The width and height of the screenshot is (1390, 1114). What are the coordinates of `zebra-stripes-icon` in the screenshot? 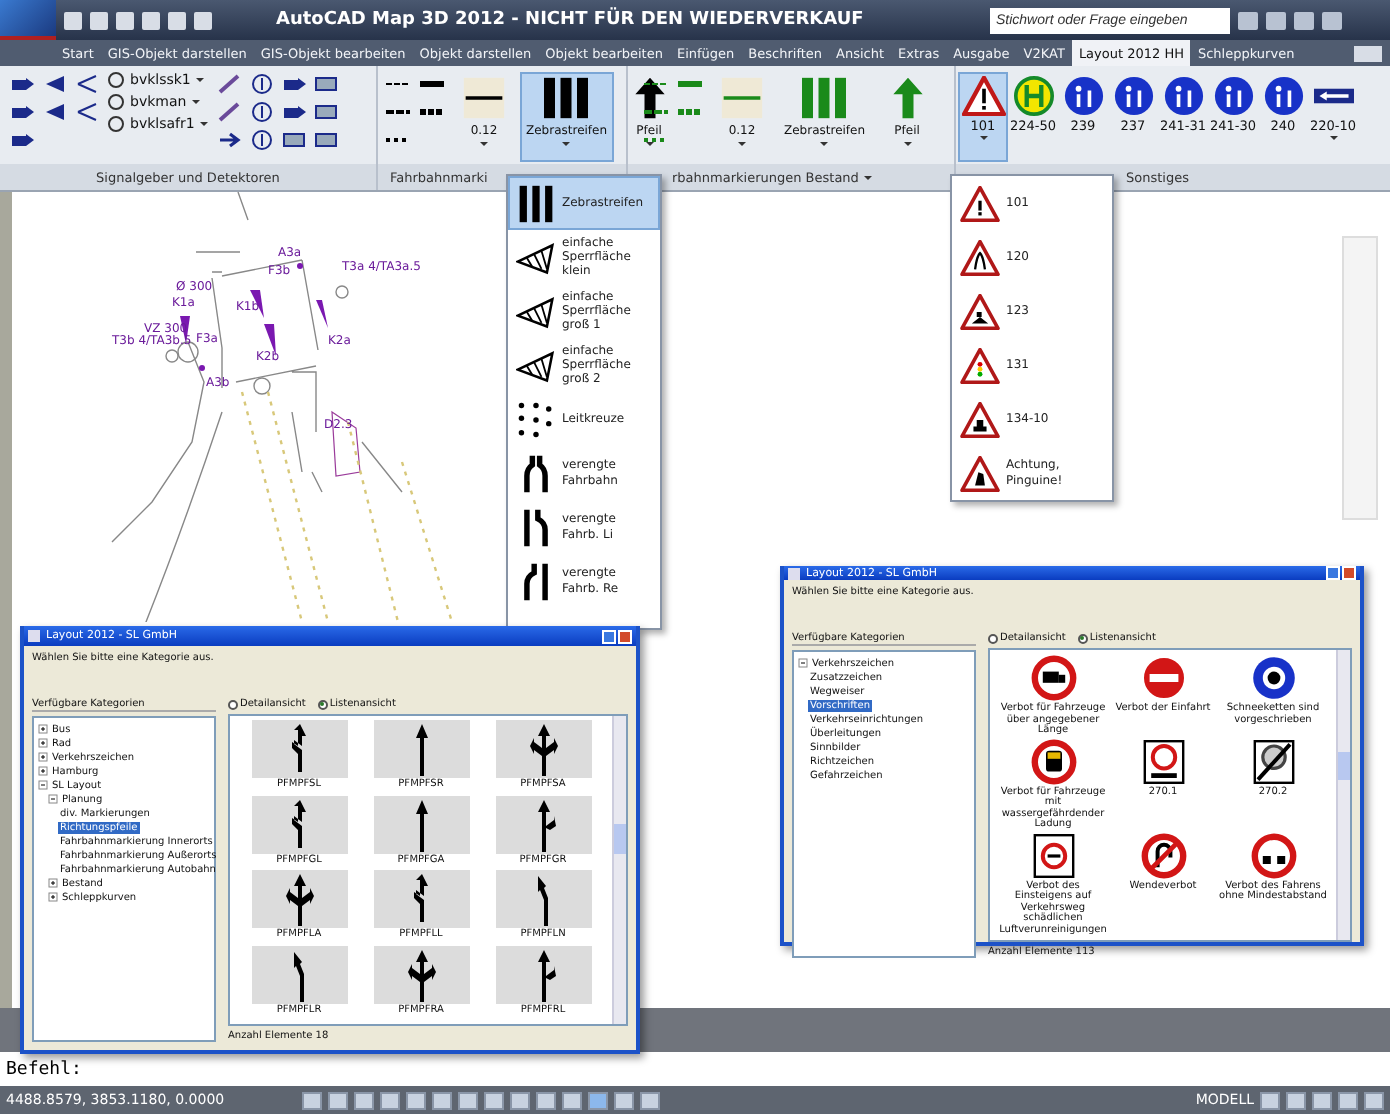 It's located at (536, 203).